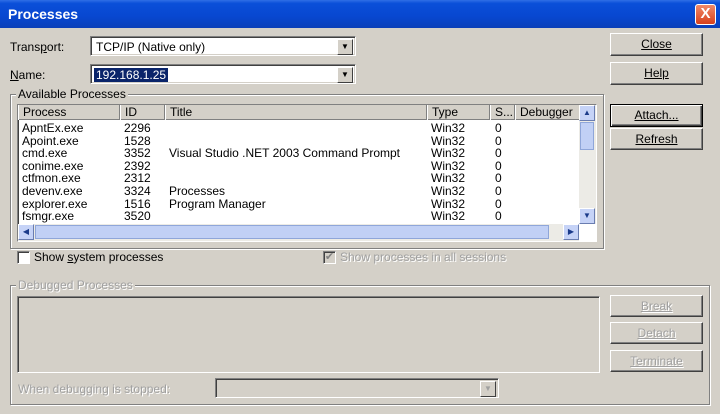 The width and height of the screenshot is (720, 414). Describe the element at coordinates (656, 333) in the screenshot. I see `detach-button: Detach` at that location.